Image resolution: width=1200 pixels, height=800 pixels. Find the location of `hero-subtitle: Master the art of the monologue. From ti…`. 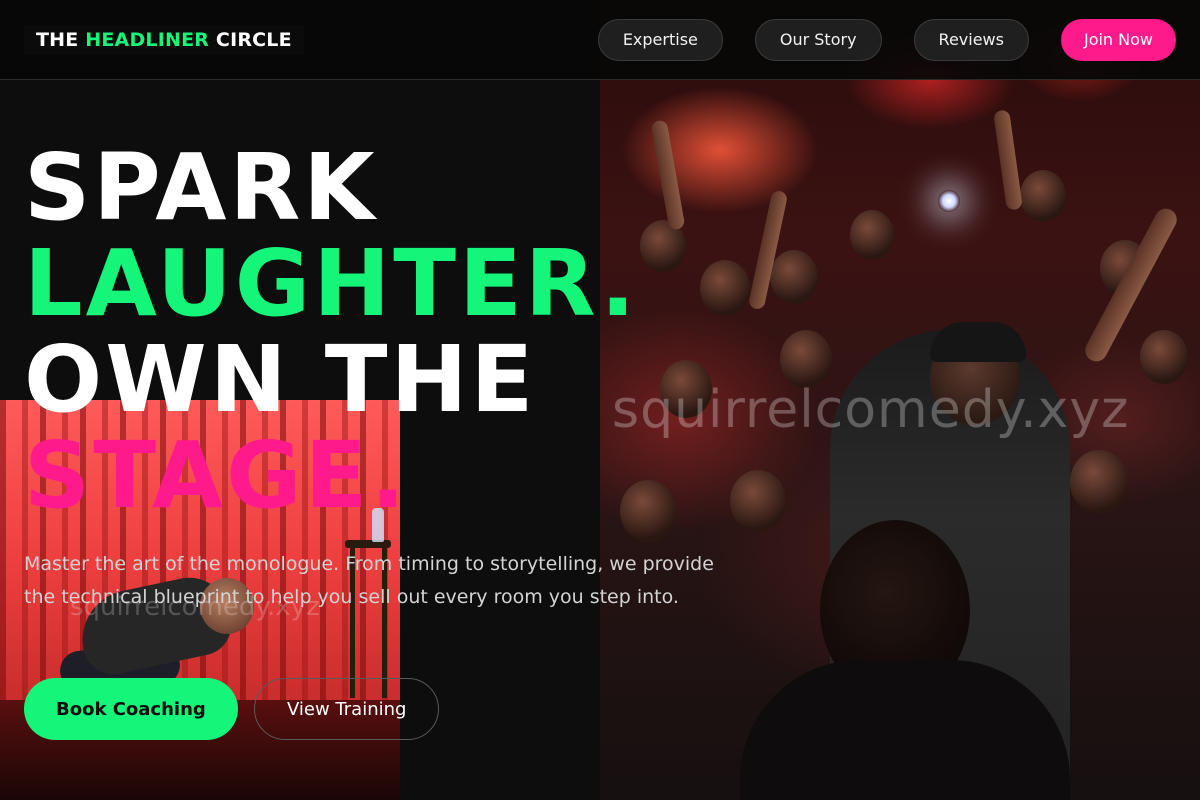

hero-subtitle: Master the art of the monologue. From ti… is located at coordinates (369, 580).